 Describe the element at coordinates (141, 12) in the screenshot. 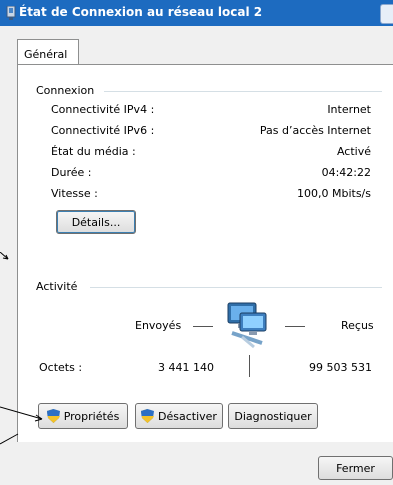

I see `window-title: État de Connexion au réseau local 2` at that location.